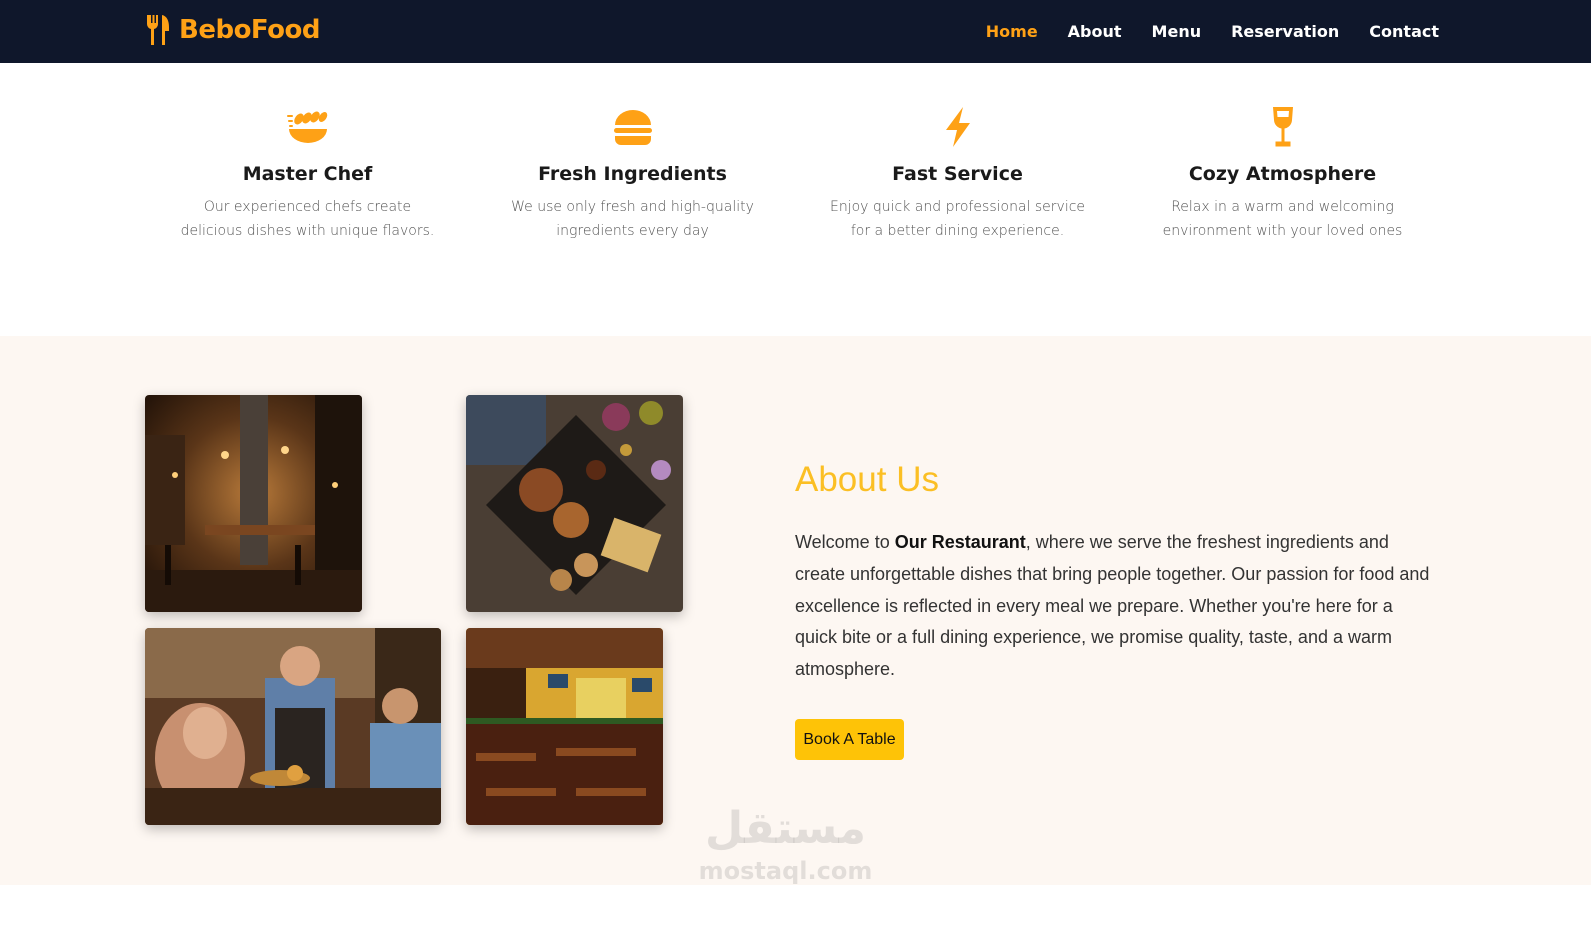  What do you see at coordinates (1285, 31) in the screenshot?
I see `nav-link-reservation: Reservation` at bounding box center [1285, 31].